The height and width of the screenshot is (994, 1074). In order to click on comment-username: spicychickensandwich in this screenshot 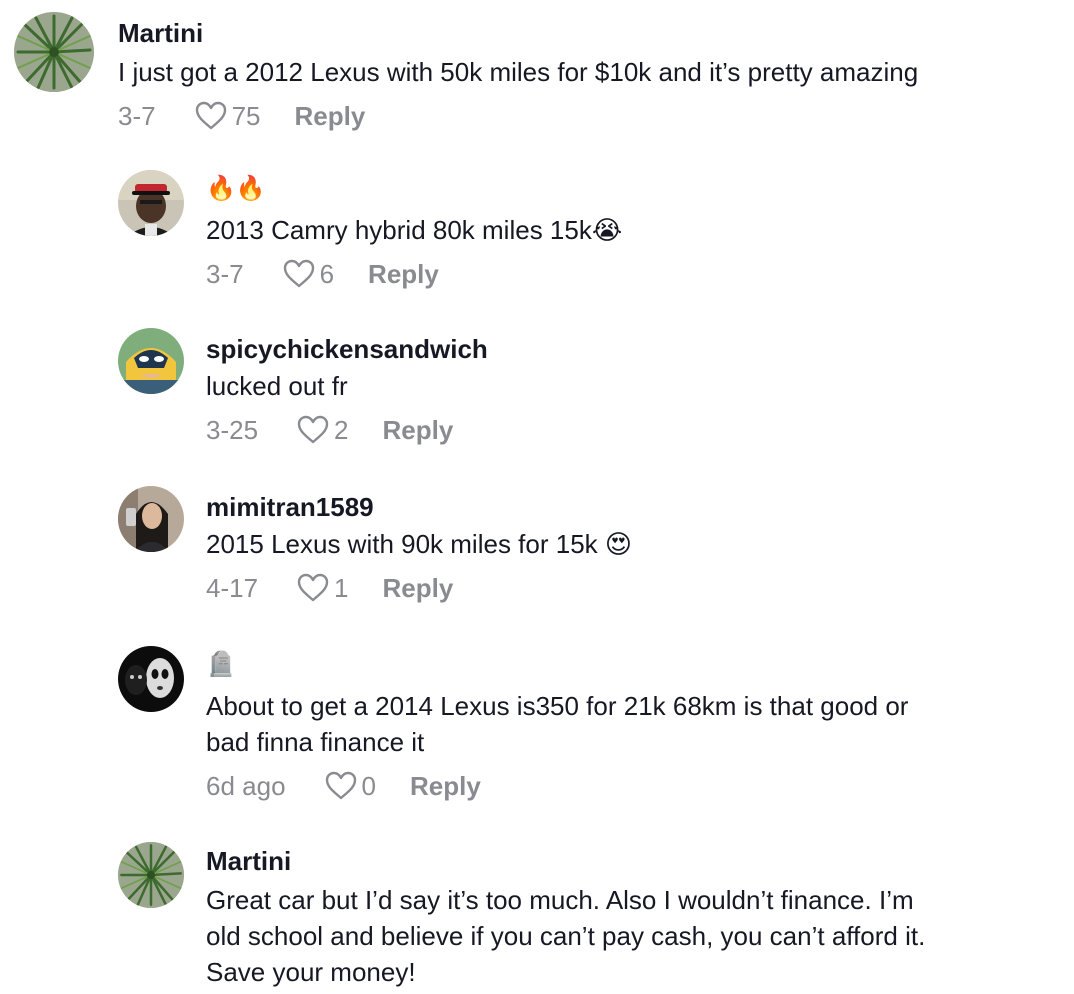, I will do `click(630, 349)`.